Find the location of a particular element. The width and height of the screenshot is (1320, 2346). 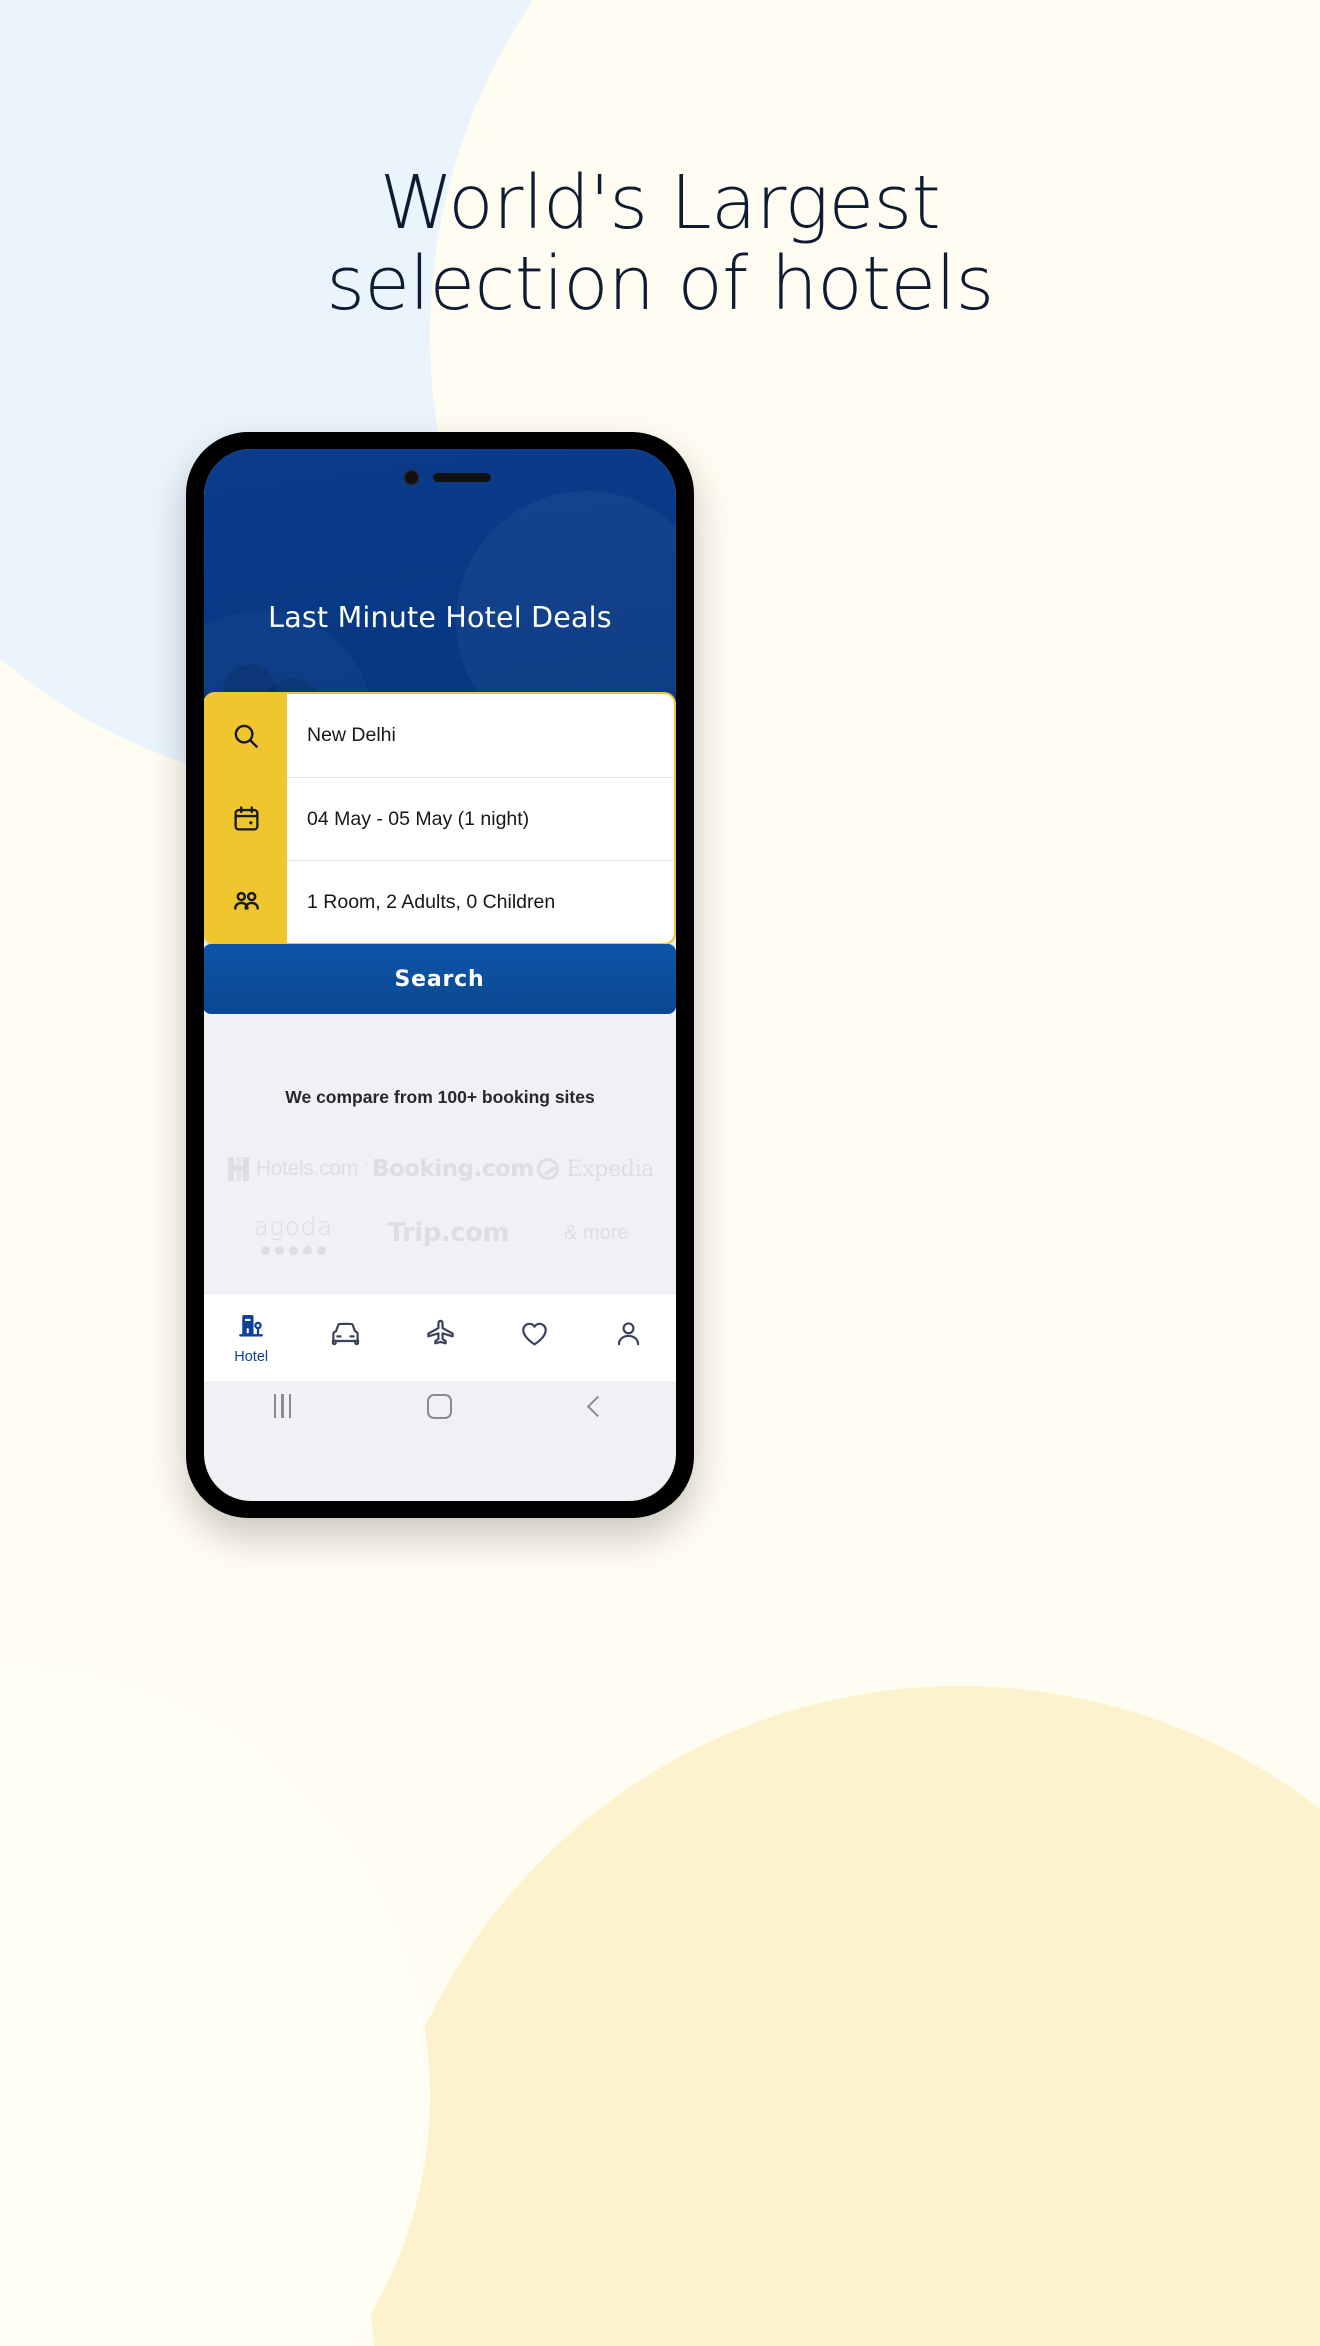

profile-icon is located at coordinates (628, 1336).